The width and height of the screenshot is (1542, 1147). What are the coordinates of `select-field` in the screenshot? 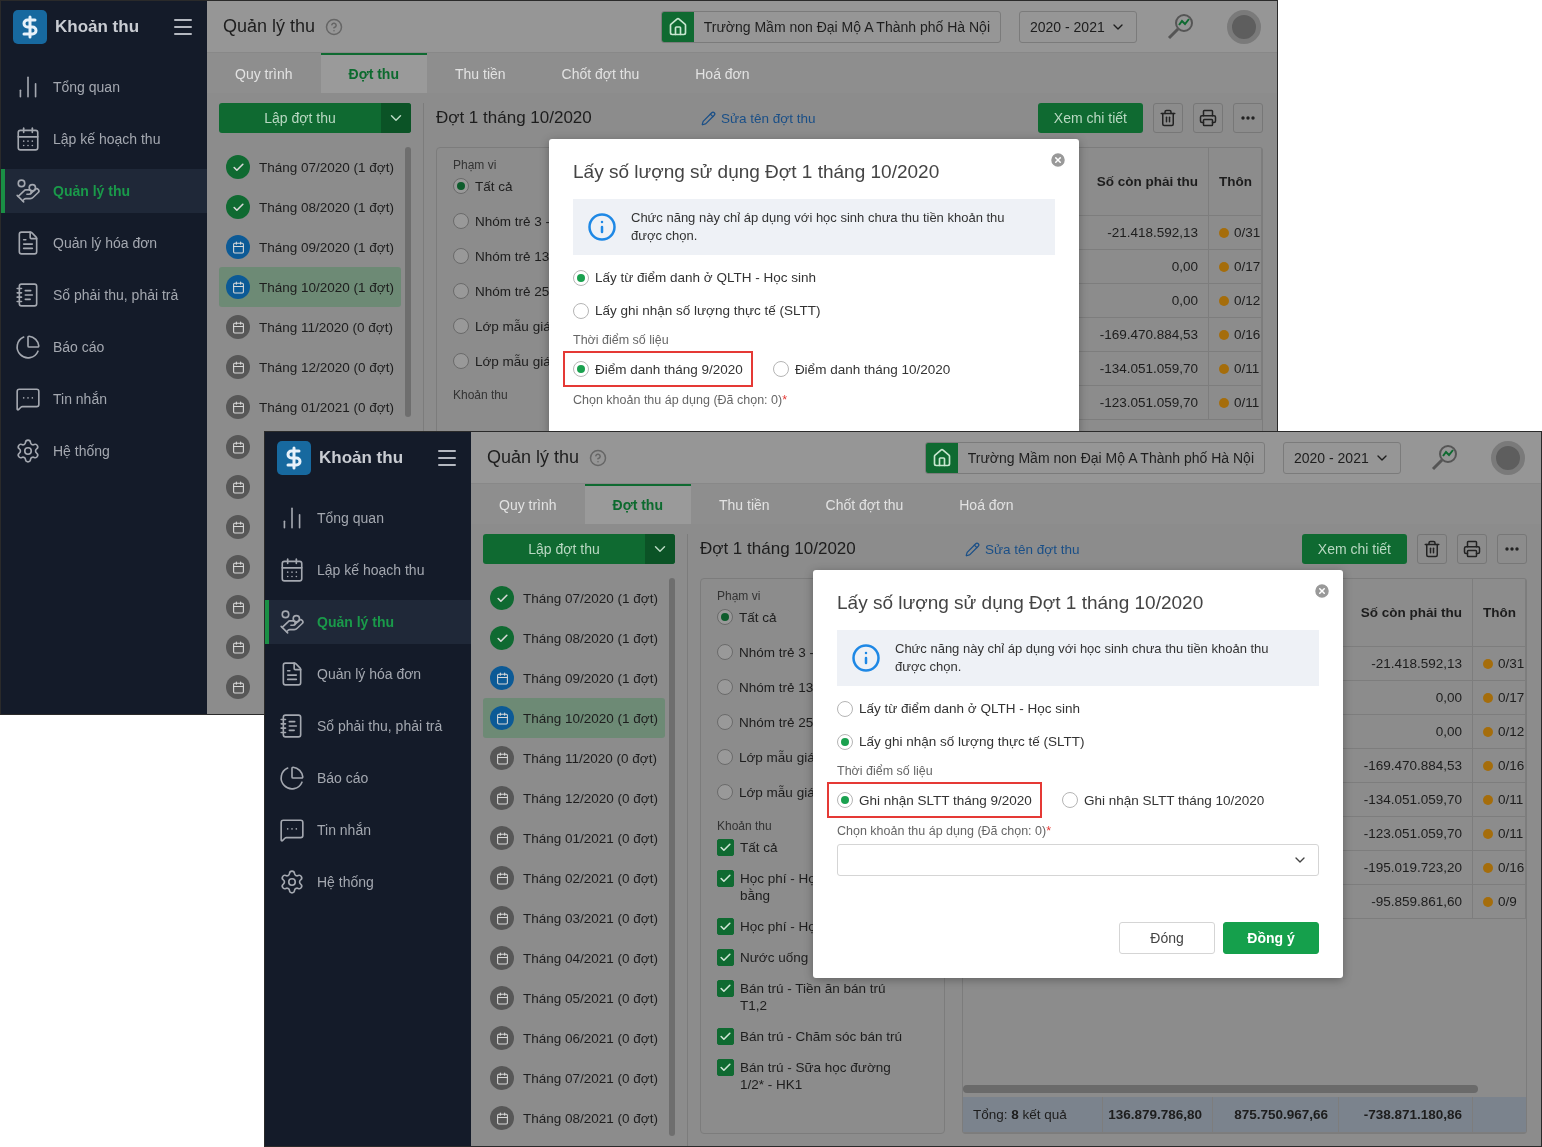 It's located at (1078, 860).